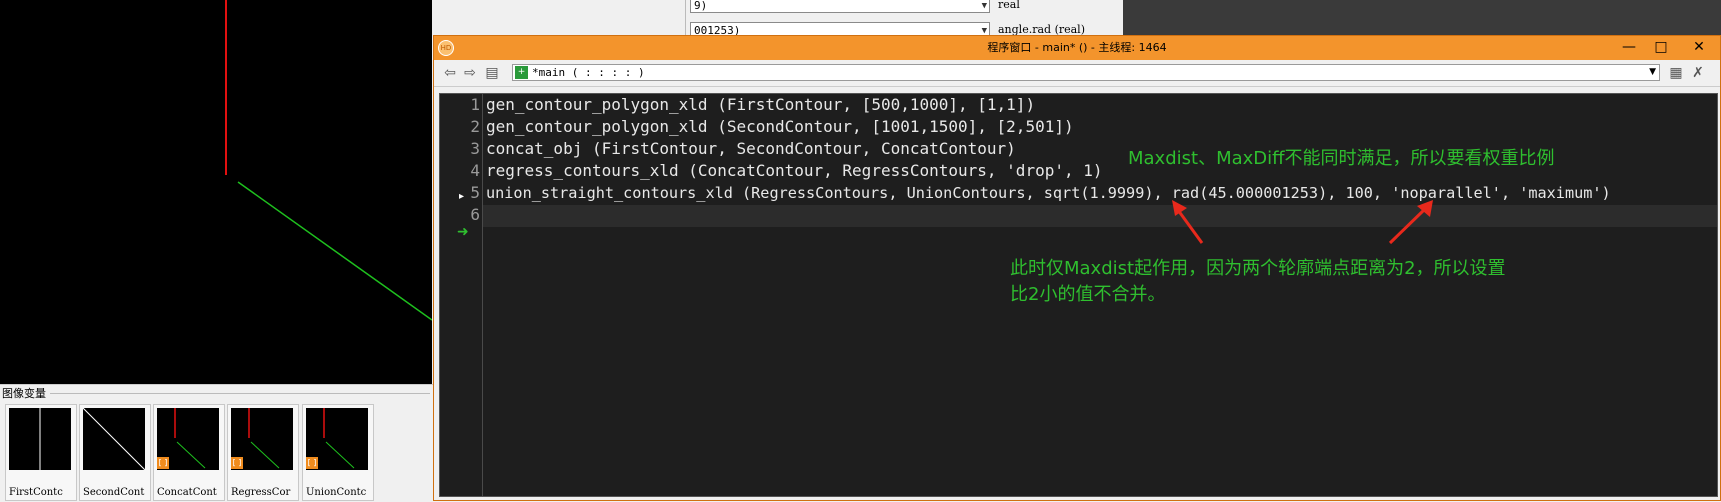 The width and height of the screenshot is (1721, 502). Describe the element at coordinates (338, 452) in the screenshot. I see `thumbnail-union-contours: [ ] UnionContc` at that location.